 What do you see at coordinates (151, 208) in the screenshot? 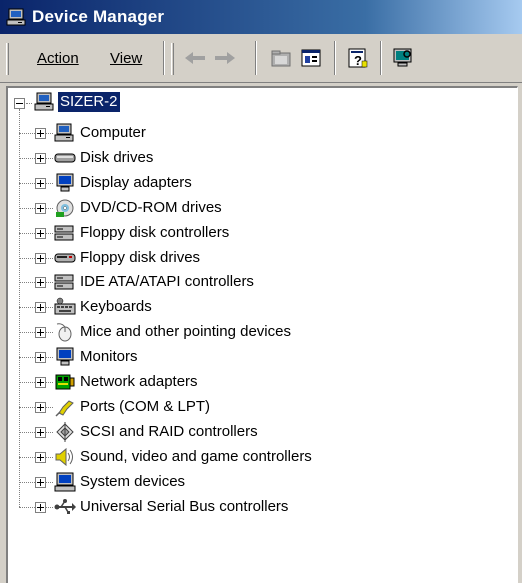
I see `tree-node-label: DVD/CD-ROM drives` at bounding box center [151, 208].